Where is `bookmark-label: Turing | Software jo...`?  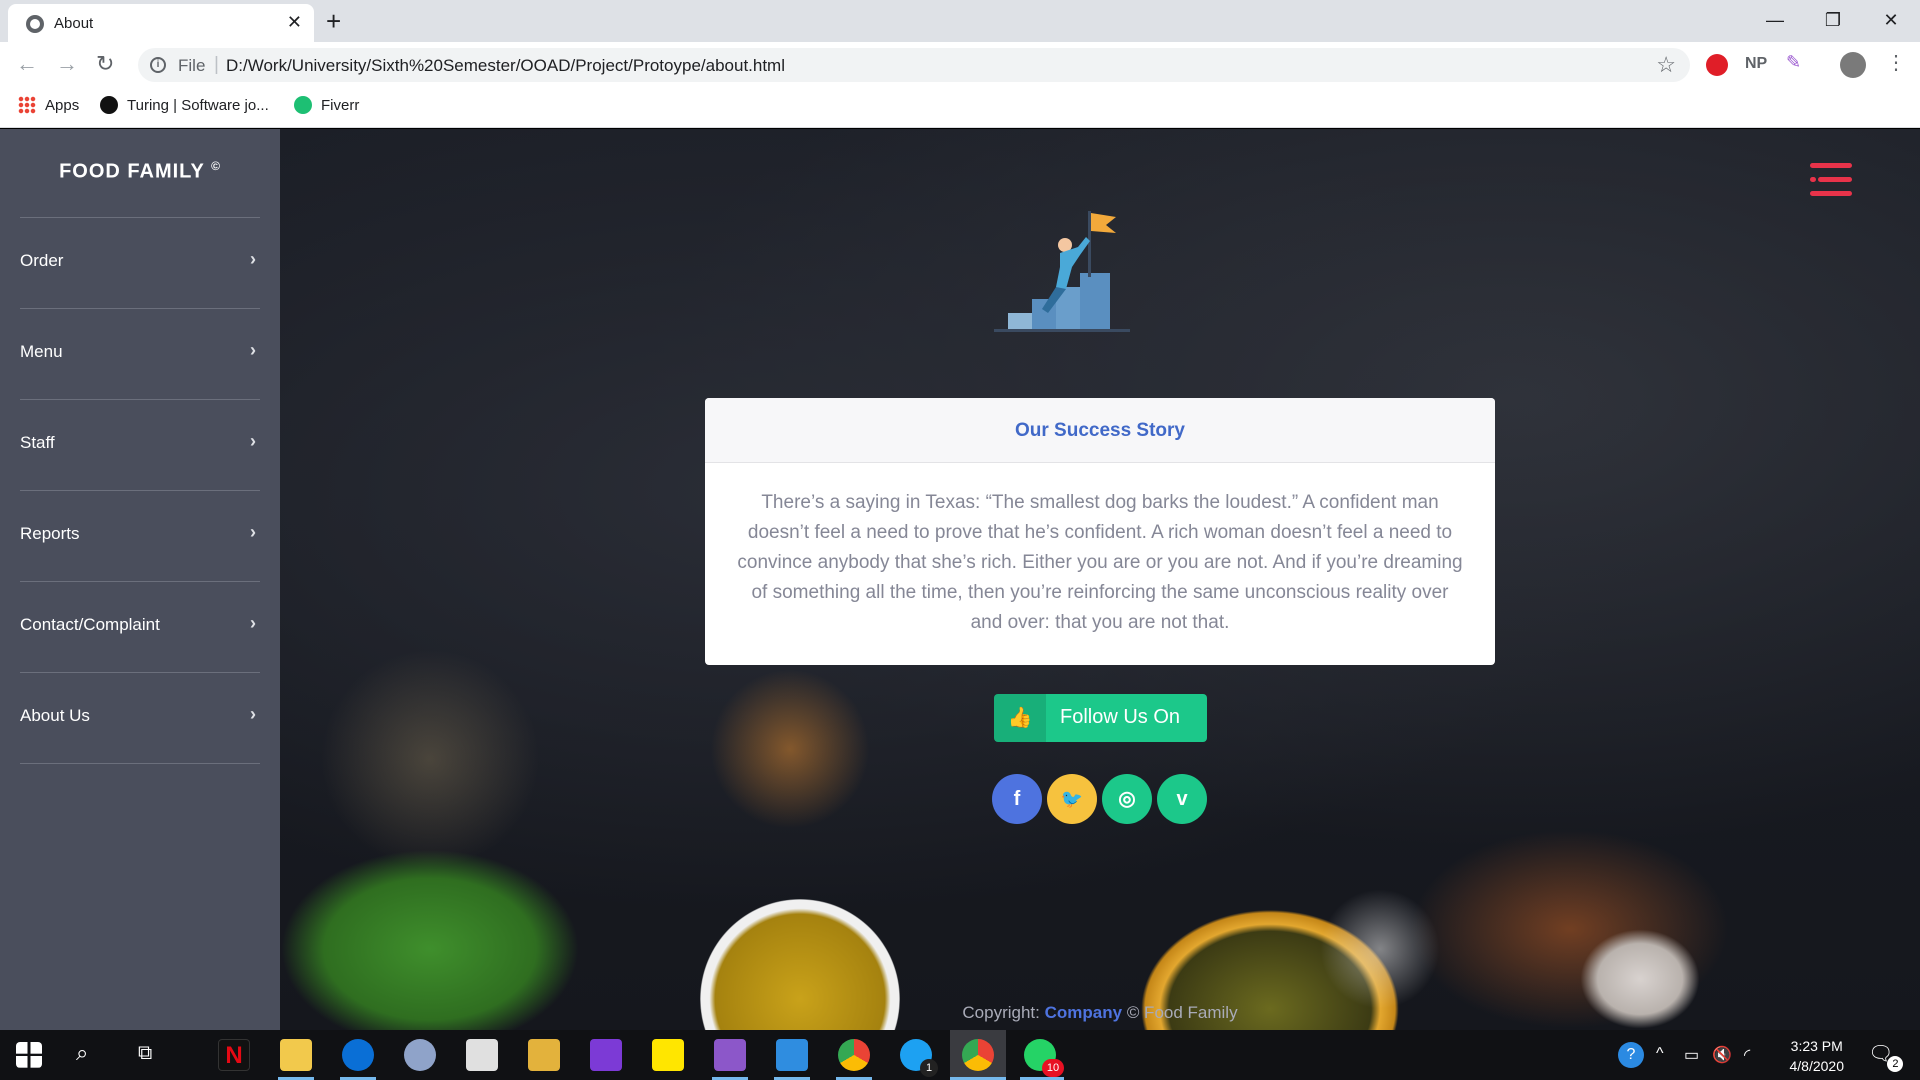 bookmark-label: Turing | Software jo... is located at coordinates (198, 105).